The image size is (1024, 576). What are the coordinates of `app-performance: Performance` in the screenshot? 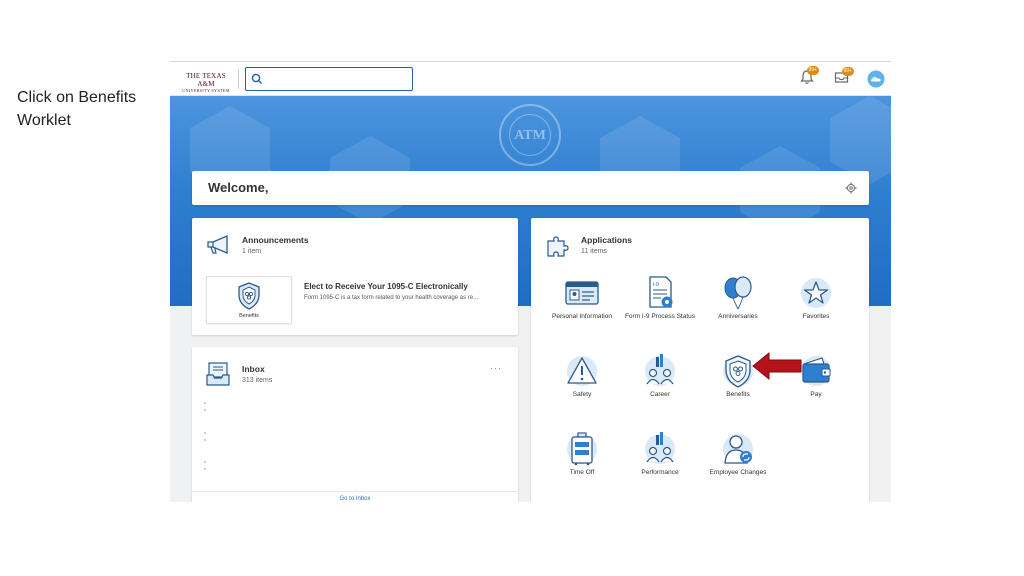 It's located at (660, 461).